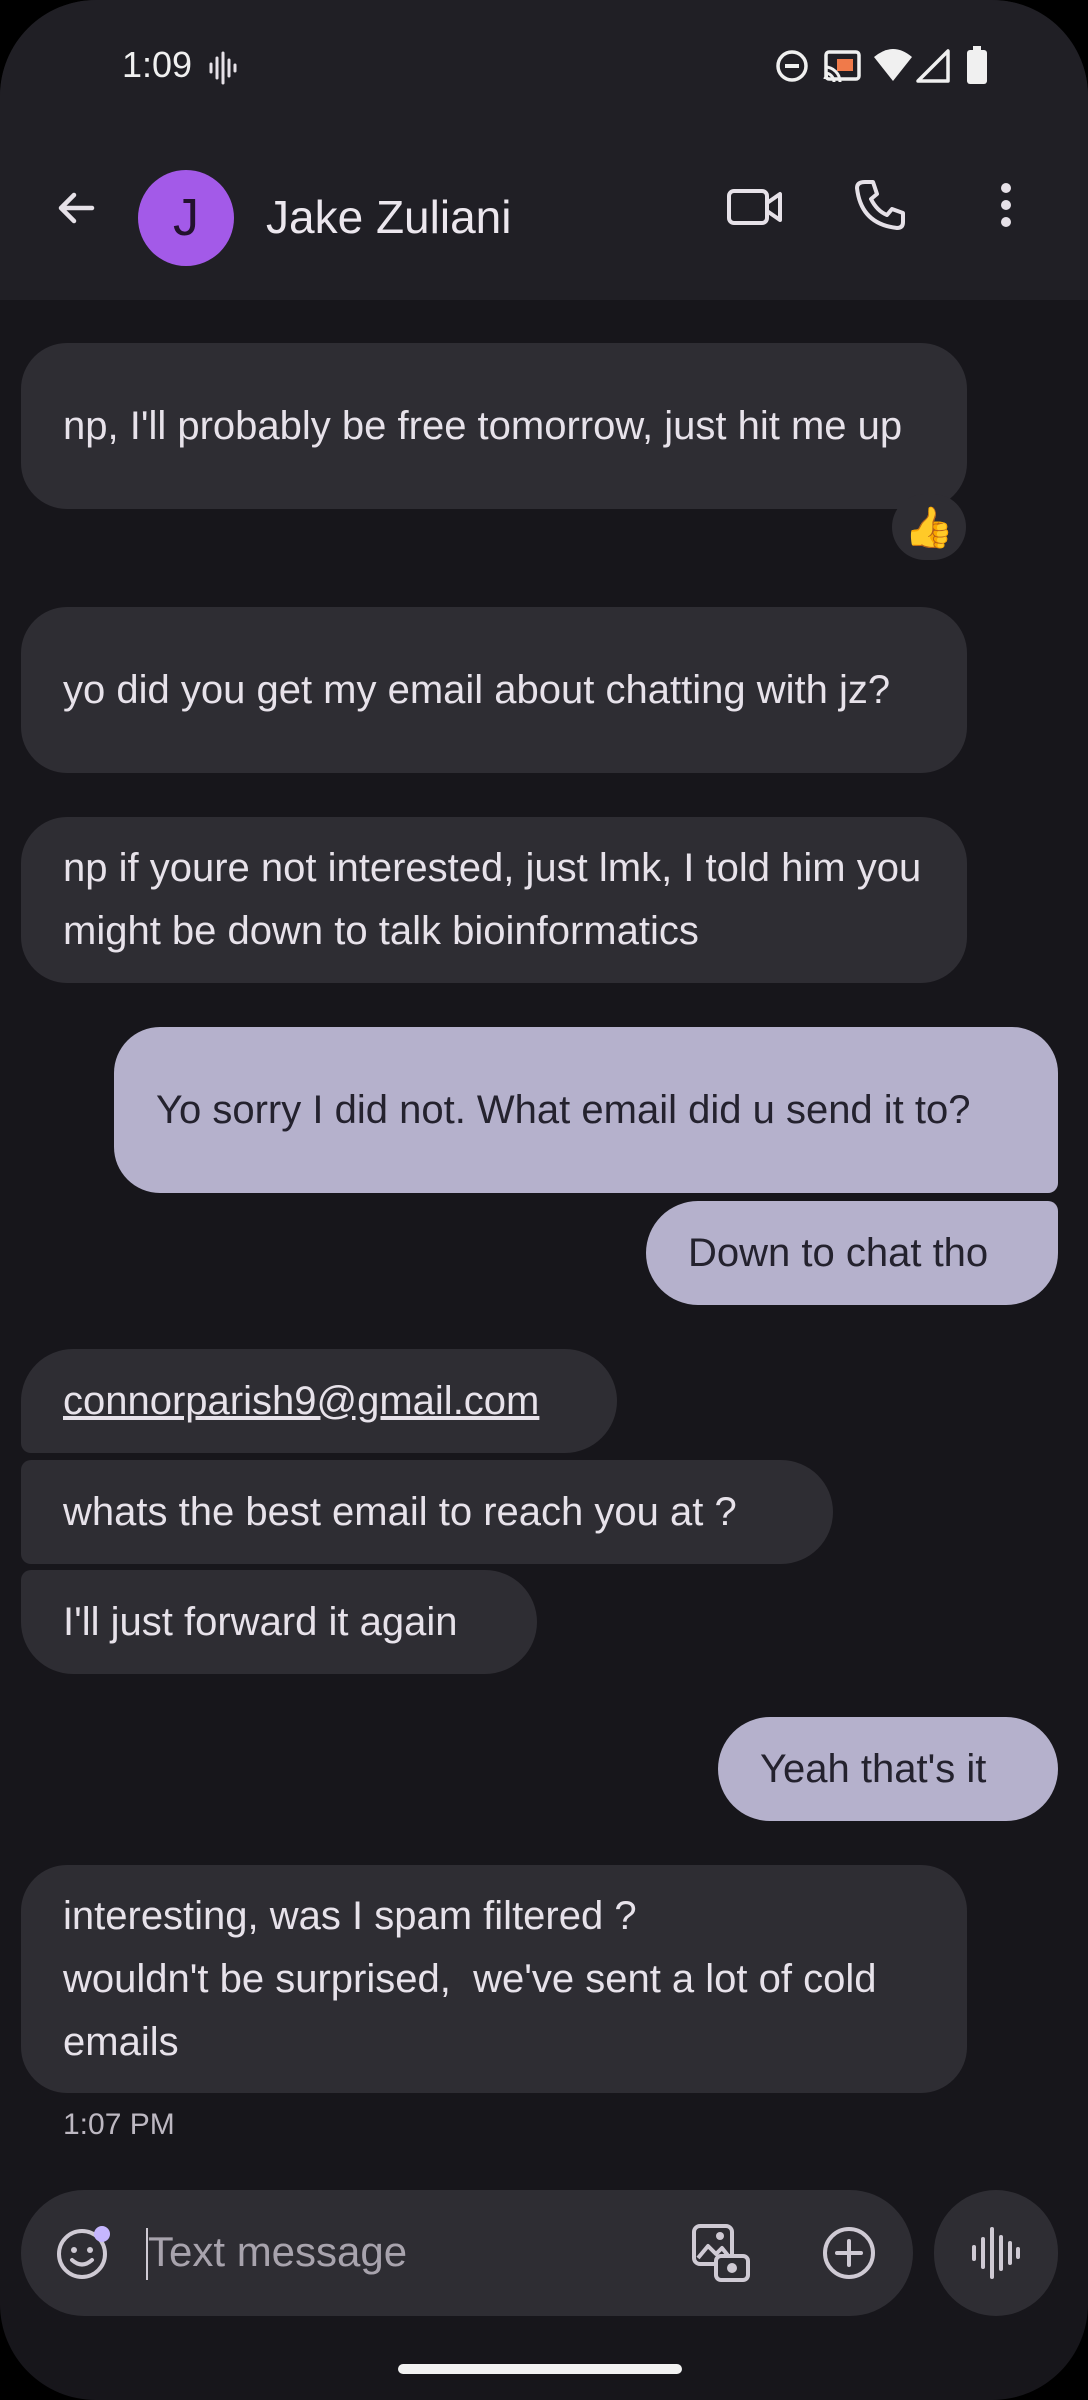 This screenshot has height=2400, width=1088. I want to click on audio-wave-icon, so click(223, 68).